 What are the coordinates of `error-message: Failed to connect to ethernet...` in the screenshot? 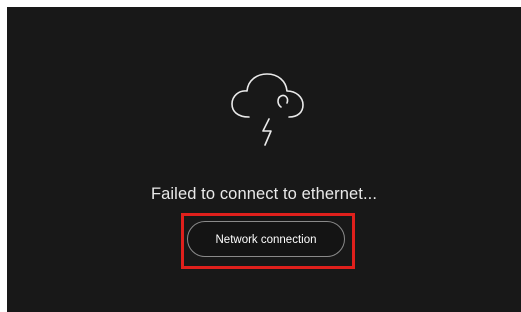 It's located at (264, 194).